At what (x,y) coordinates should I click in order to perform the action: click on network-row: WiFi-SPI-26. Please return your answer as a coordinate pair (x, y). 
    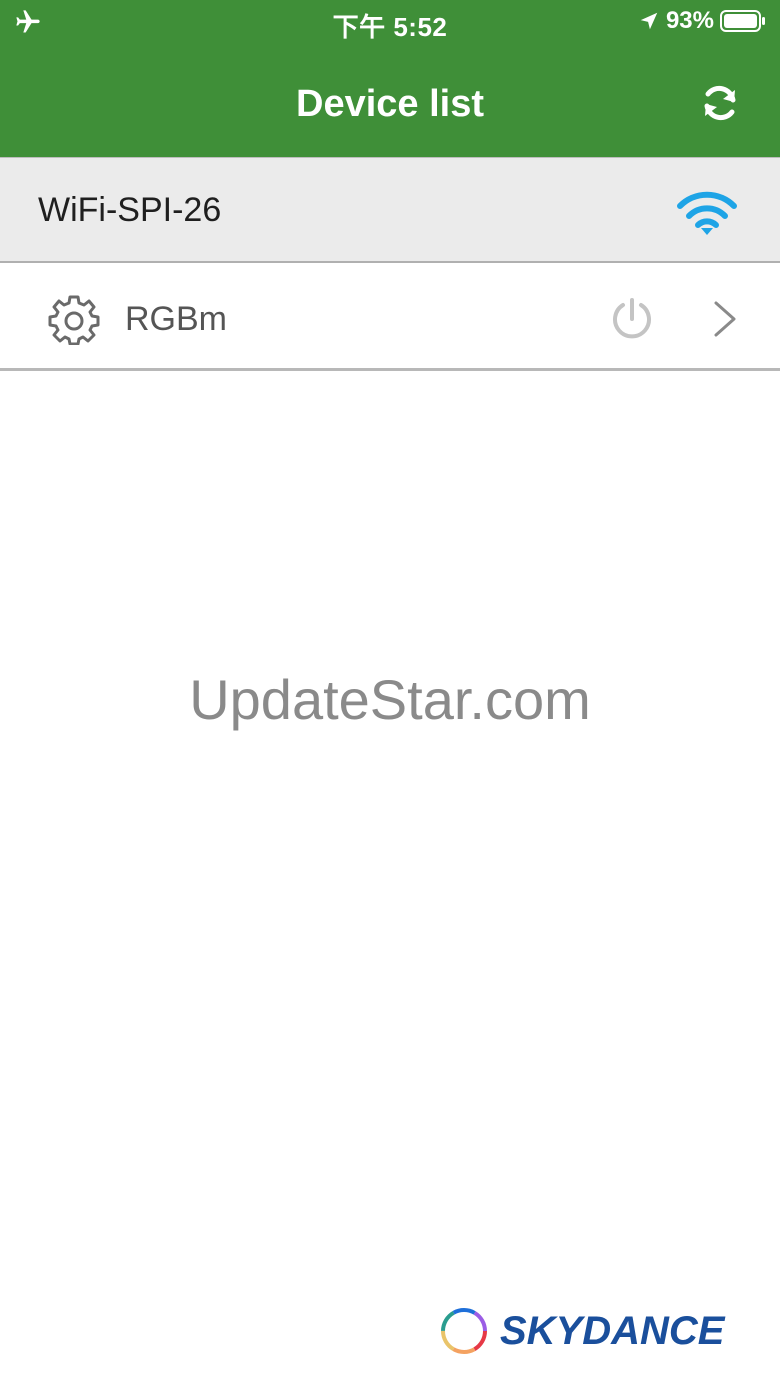
    Looking at the image, I should click on (390, 210).